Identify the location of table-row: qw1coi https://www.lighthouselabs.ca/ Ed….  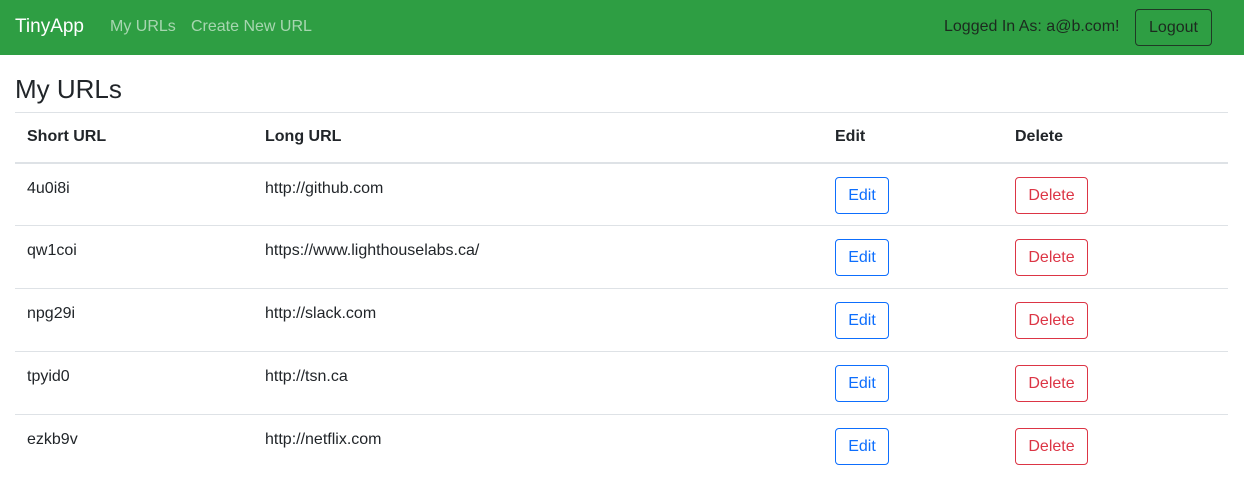
(621, 257).